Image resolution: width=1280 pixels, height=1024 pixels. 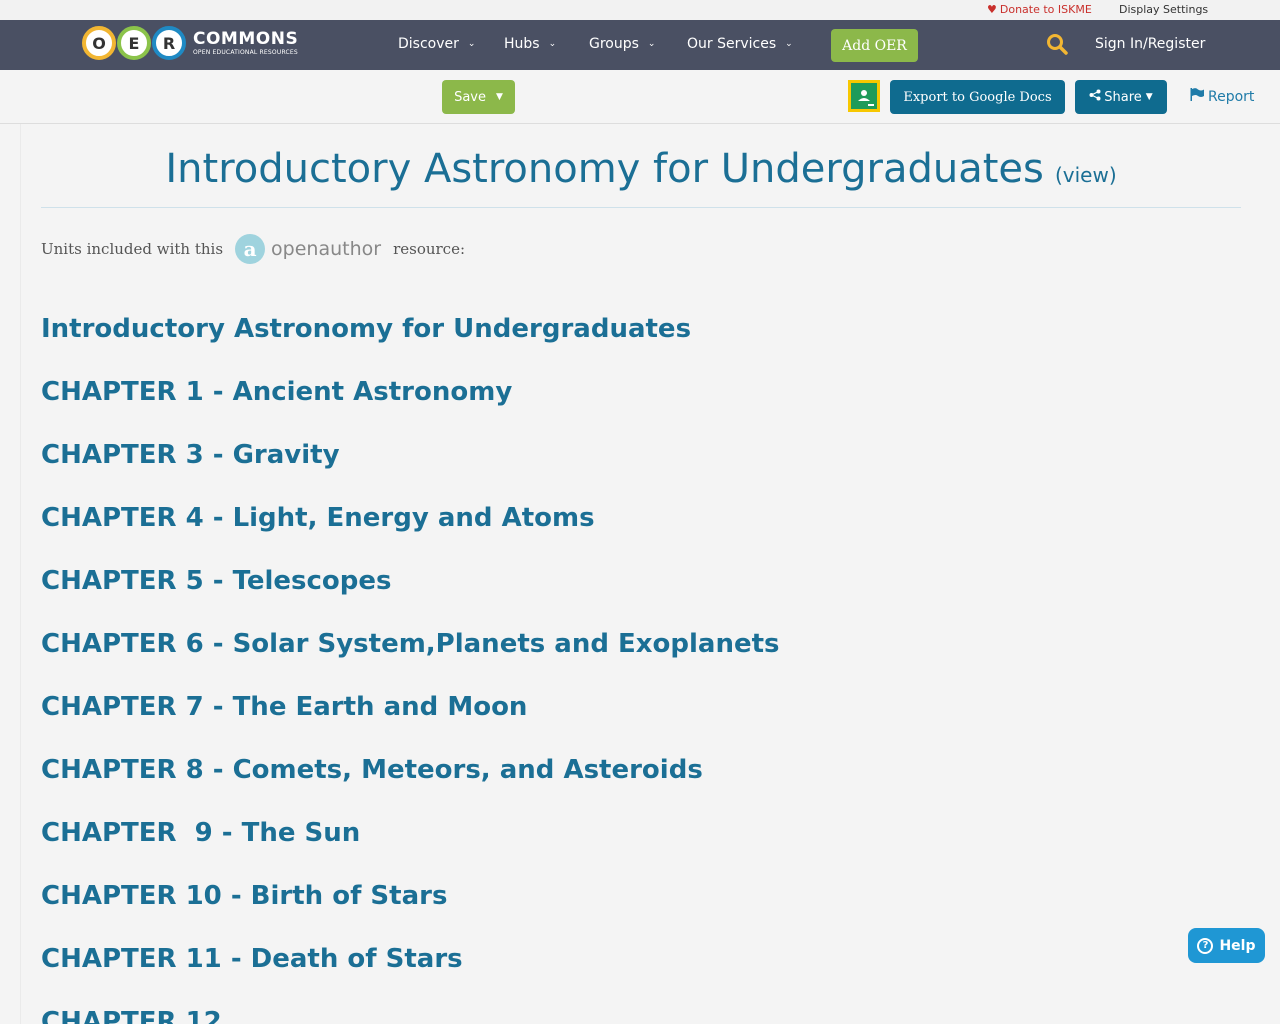 I want to click on logo-letter-e: E, so click(x=134, y=43).